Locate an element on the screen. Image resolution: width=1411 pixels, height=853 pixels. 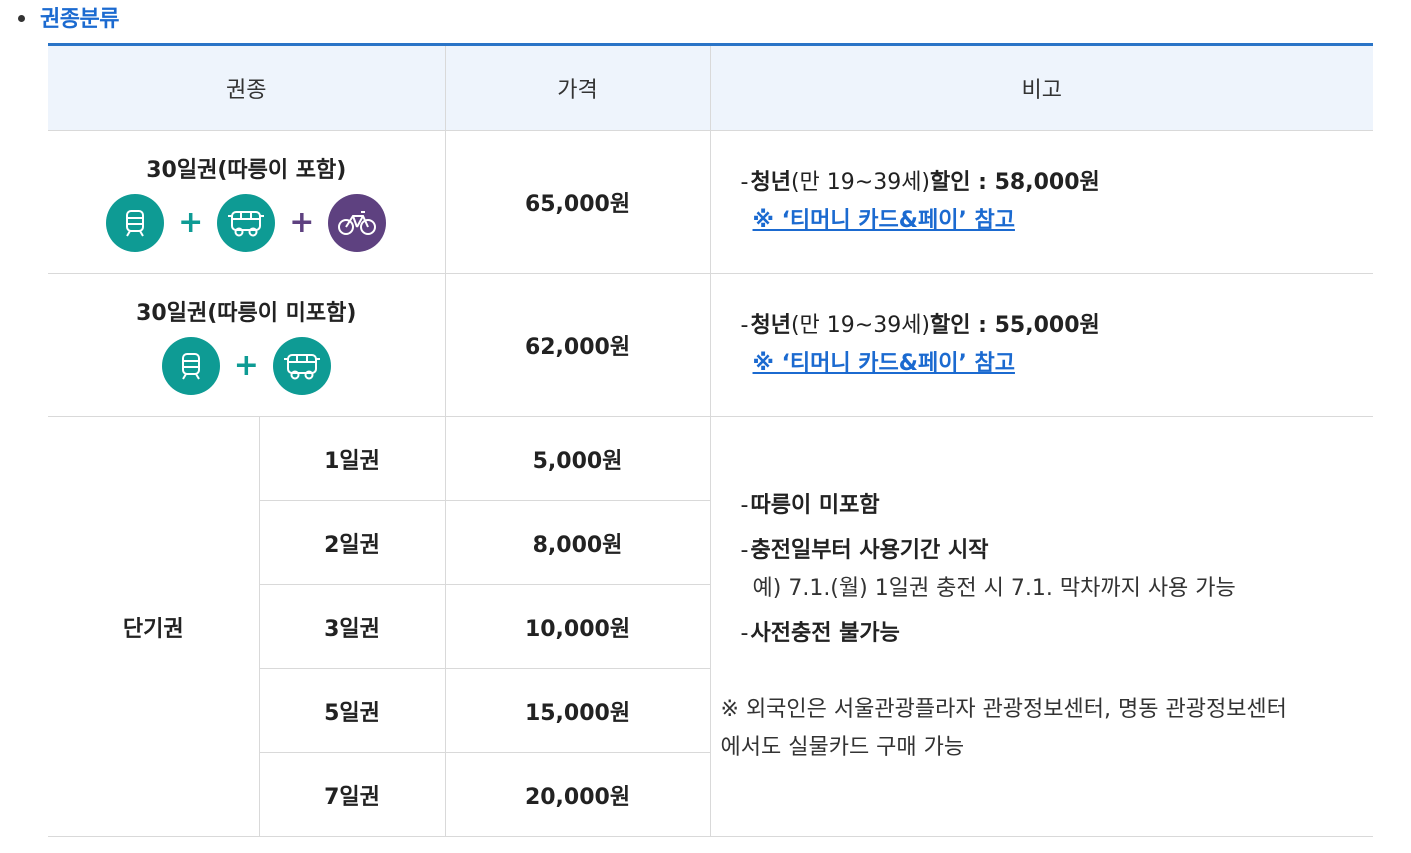
ticket-name: 5일권 is located at coordinates (352, 710).